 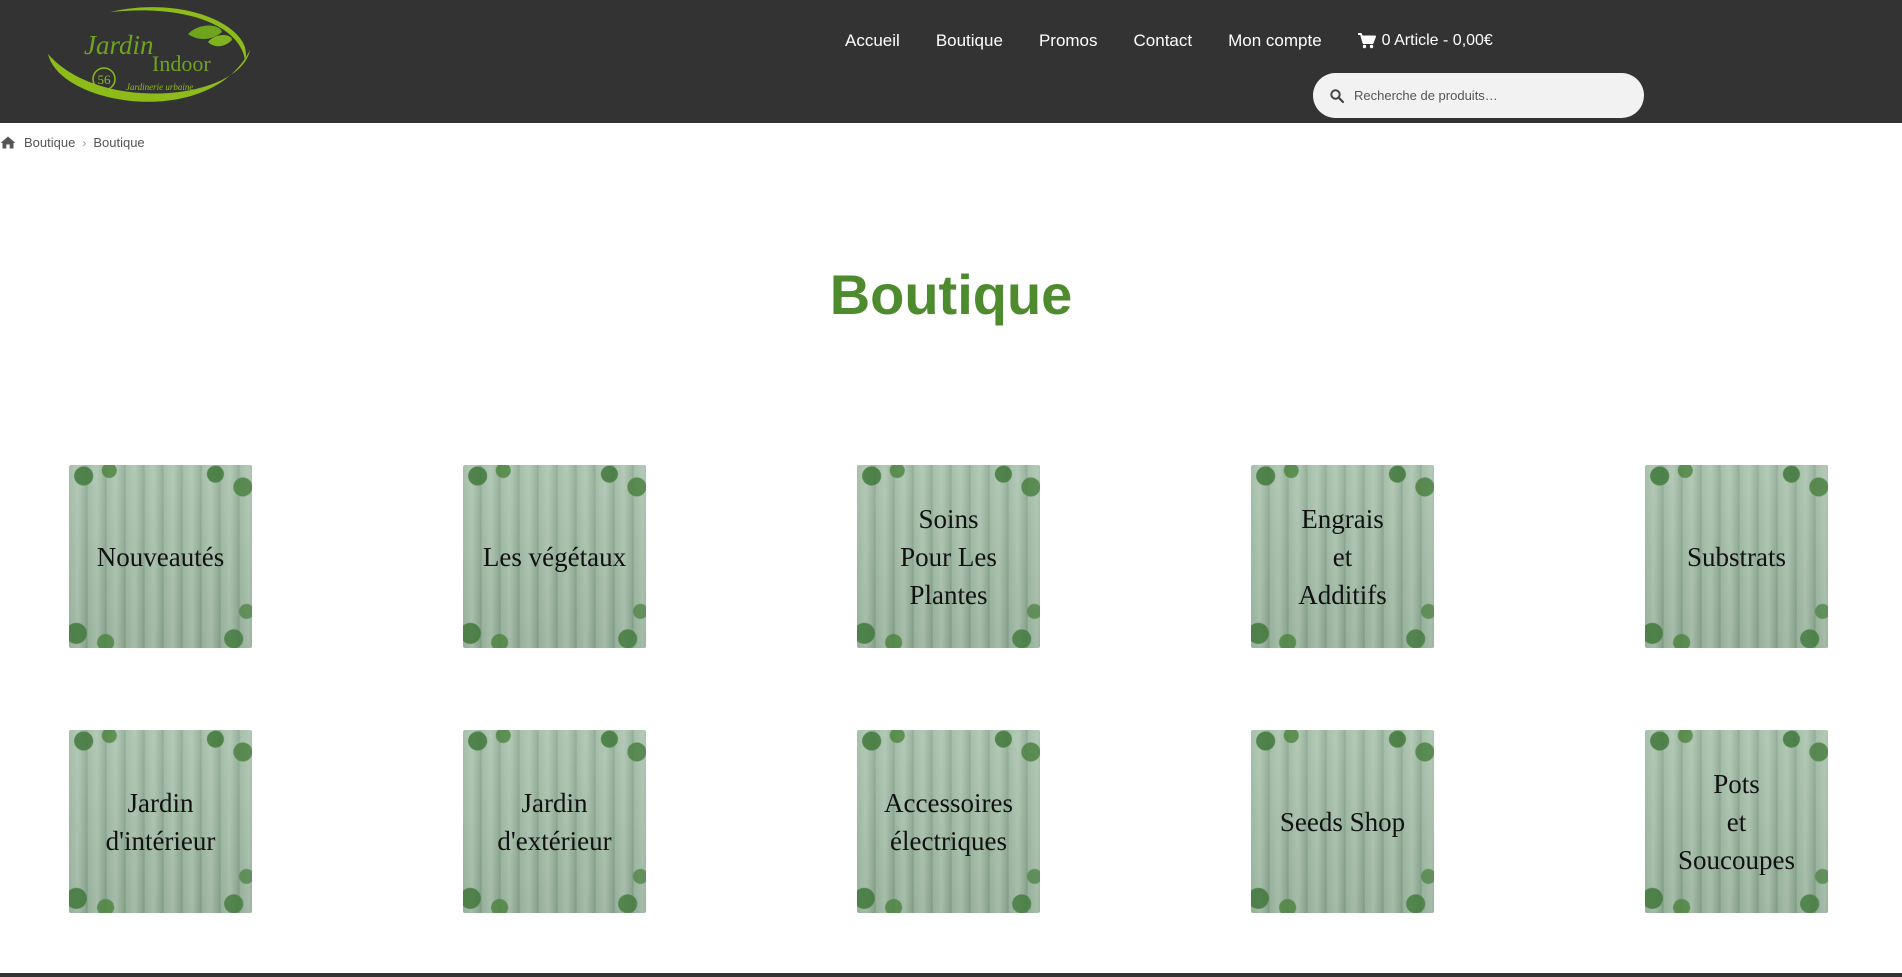 I want to click on category-tile-jardin-interieur: Jardin d'intérieur, so click(x=160, y=821).